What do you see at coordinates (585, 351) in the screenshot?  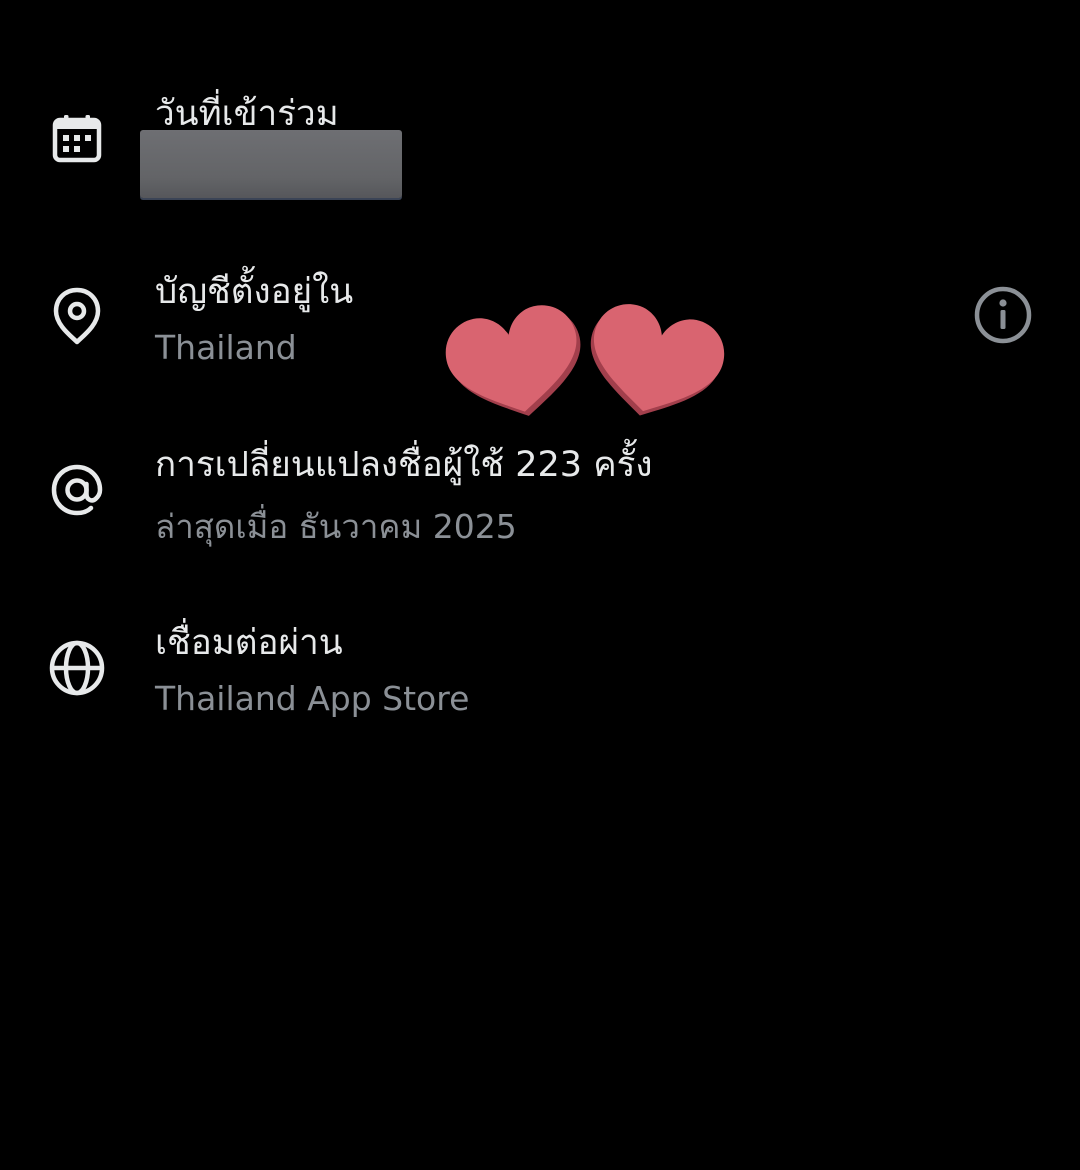 I see `hearts-sticker` at bounding box center [585, 351].